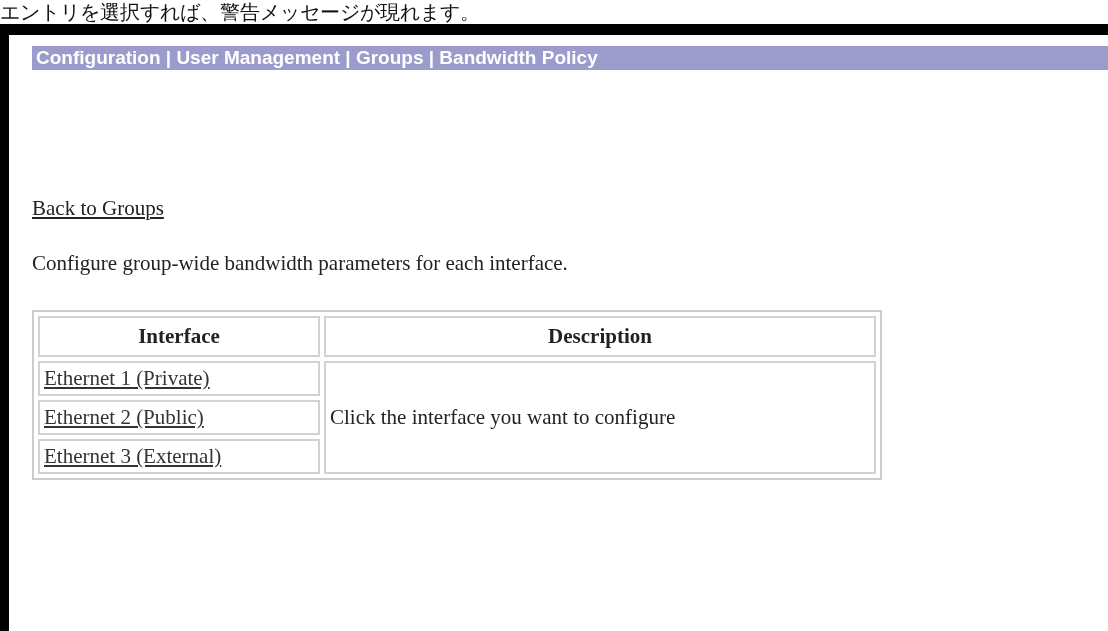 Image resolution: width=1108 pixels, height=631 pixels. Describe the element at coordinates (600, 336) in the screenshot. I see `column-header: Description` at that location.